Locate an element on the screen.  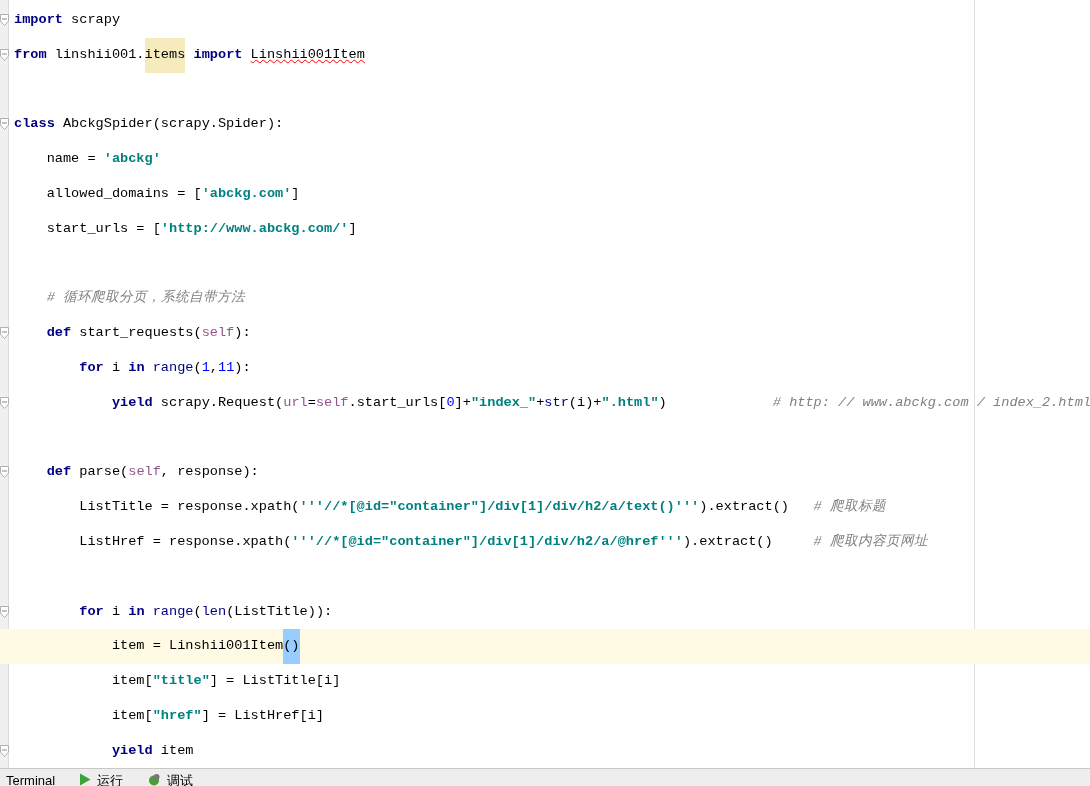
code-line: item = Linshii001Item() is located at coordinates (157, 647).